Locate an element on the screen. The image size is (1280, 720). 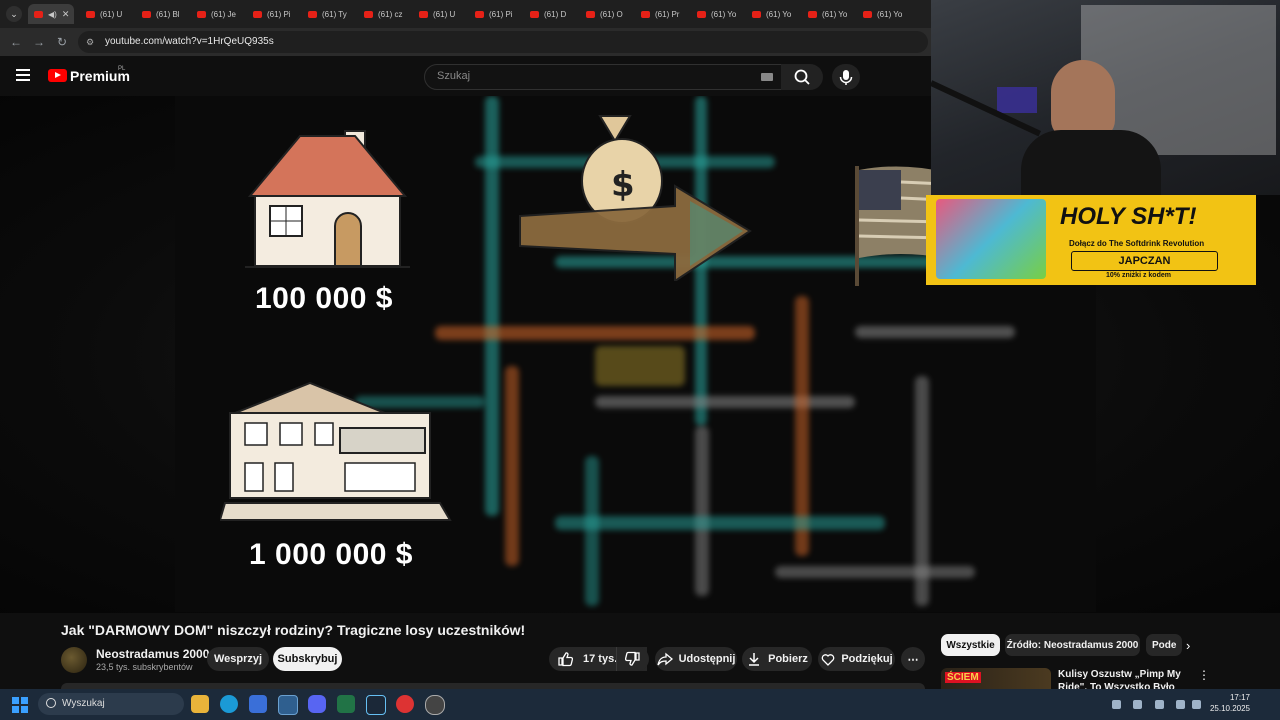
back-arrow-icon: ← is located at coordinates (16, 42).